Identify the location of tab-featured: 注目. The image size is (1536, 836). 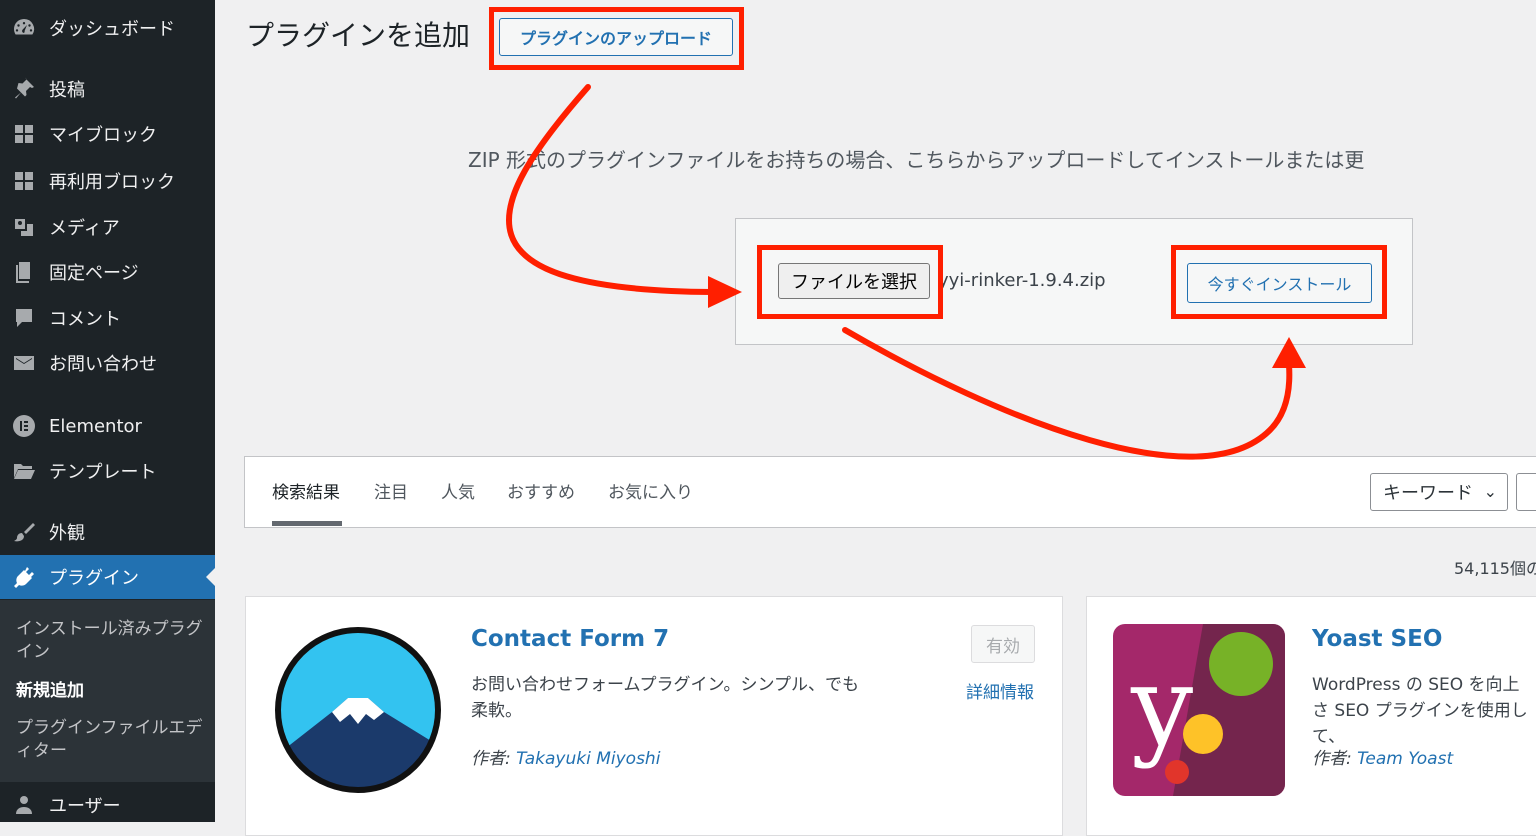
(391, 490).